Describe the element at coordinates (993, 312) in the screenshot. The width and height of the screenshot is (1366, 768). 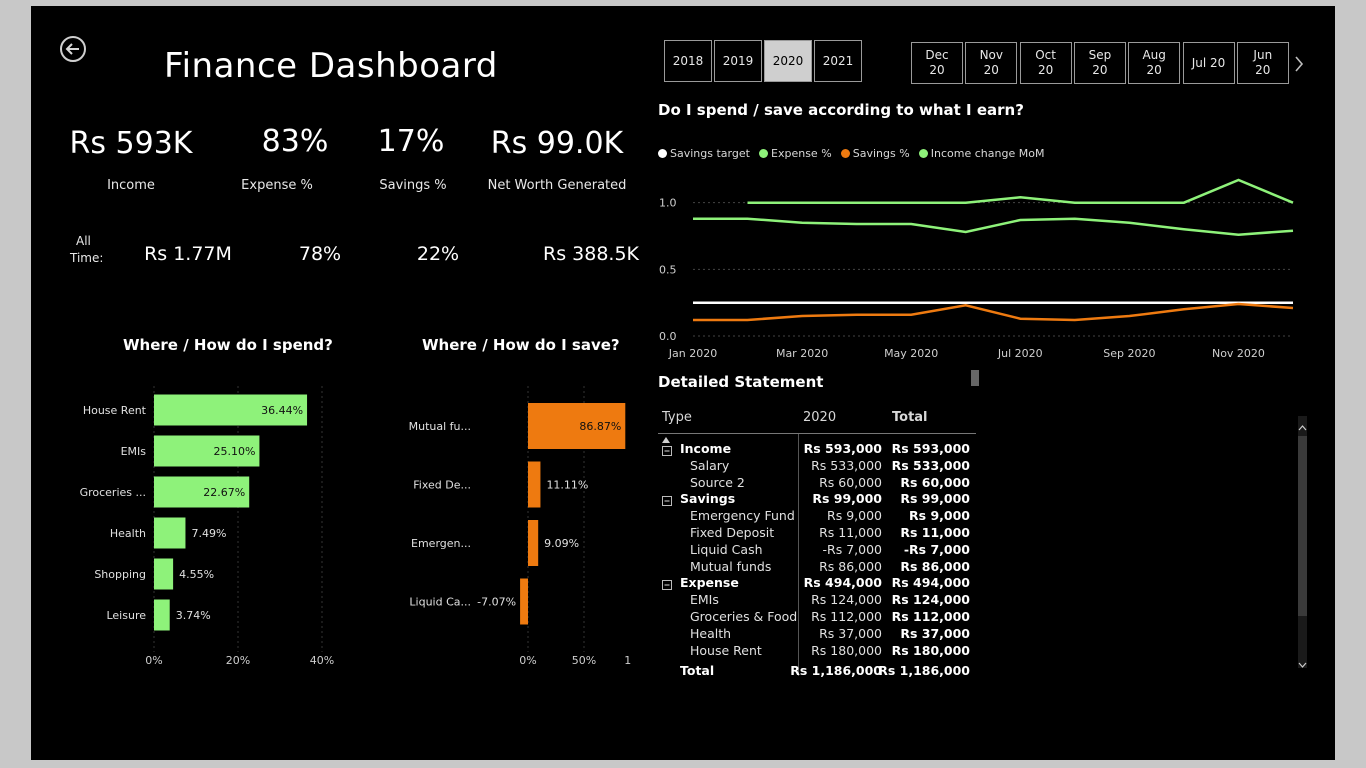
I see `line-series-savings-` at that location.